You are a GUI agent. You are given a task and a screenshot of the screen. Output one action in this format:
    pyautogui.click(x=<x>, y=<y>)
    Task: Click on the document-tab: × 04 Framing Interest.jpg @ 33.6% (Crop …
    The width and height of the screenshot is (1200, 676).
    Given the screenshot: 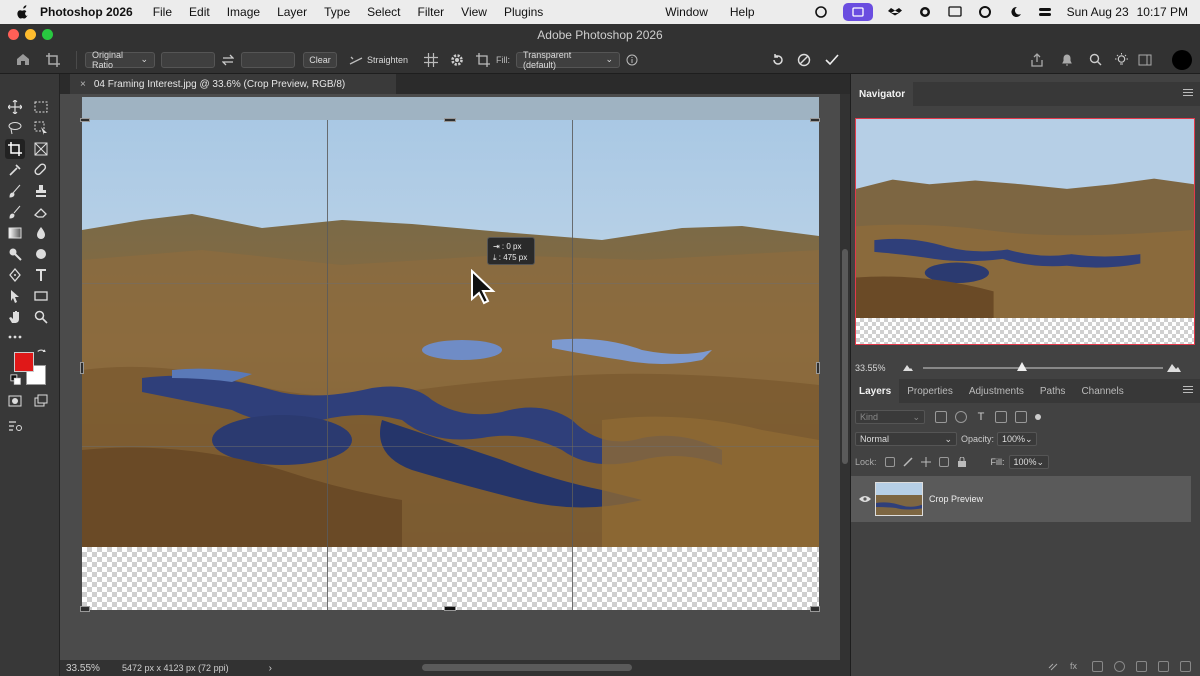 What is the action you would take?
    pyautogui.click(x=233, y=84)
    